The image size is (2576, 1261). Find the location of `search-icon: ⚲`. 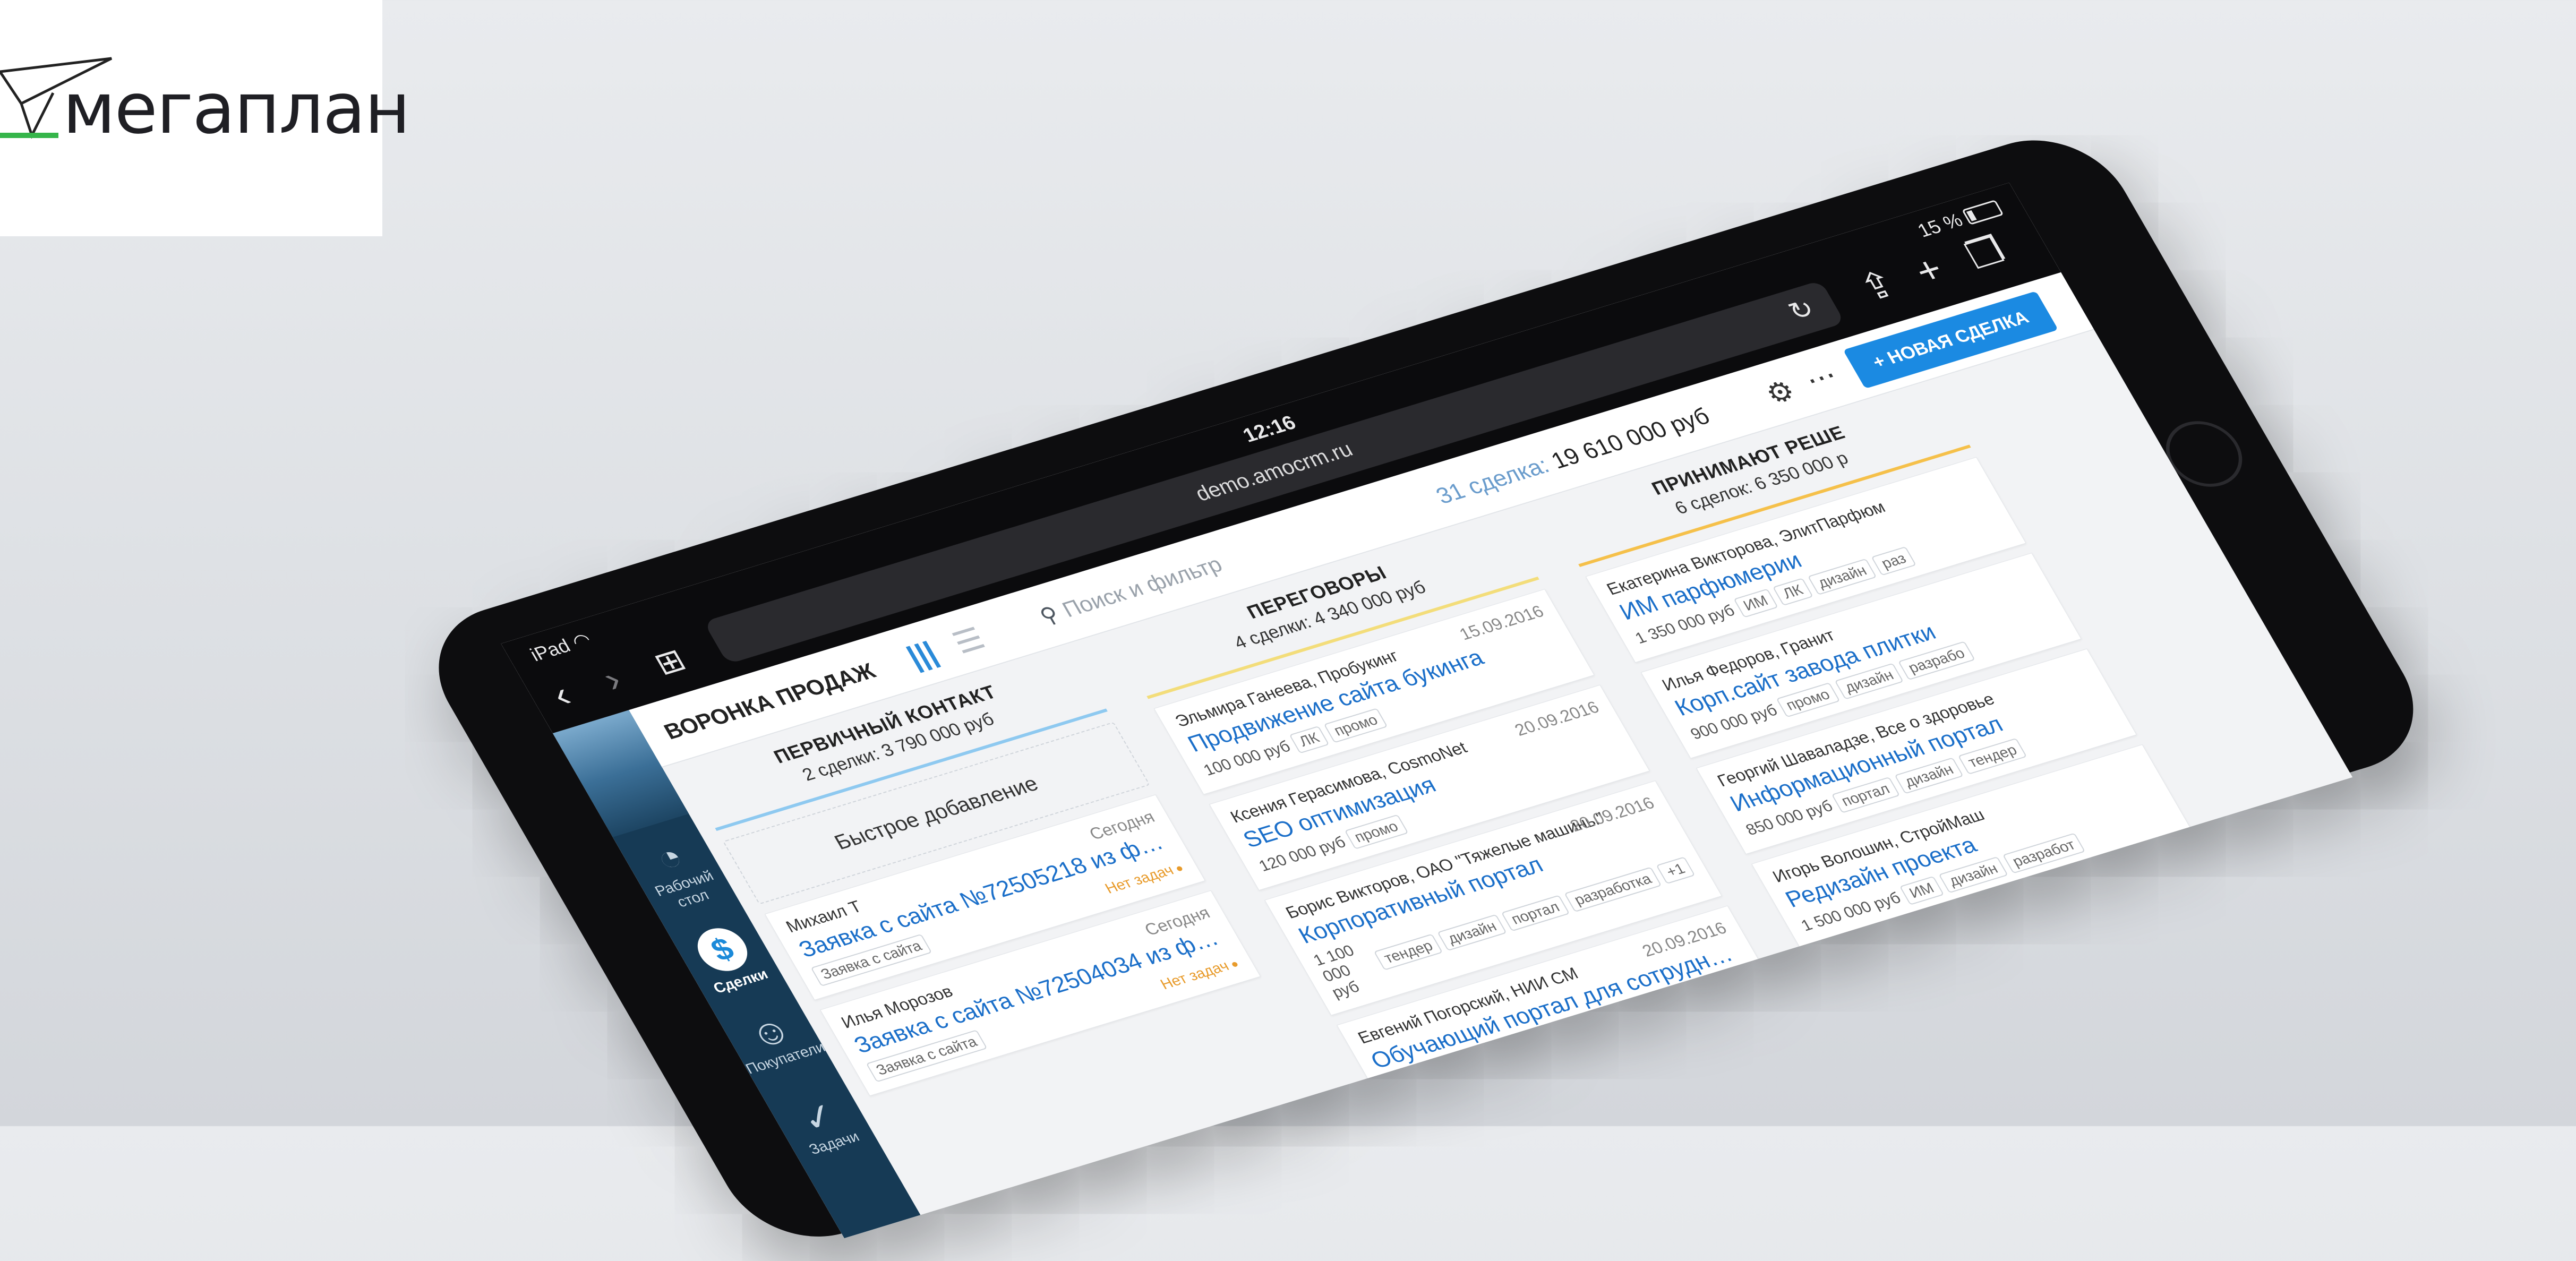

search-icon: ⚲ is located at coordinates (1049, 615).